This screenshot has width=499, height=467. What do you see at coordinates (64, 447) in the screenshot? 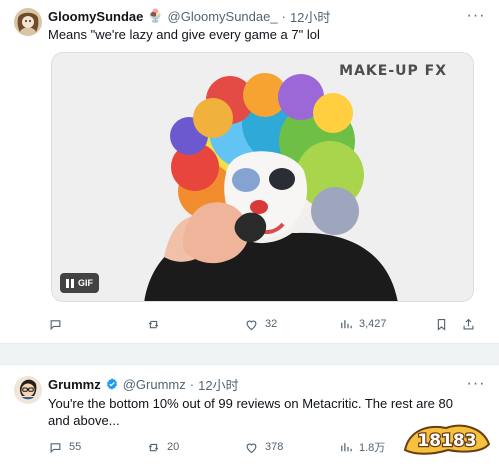
I see `reply-button: 55` at bounding box center [64, 447].